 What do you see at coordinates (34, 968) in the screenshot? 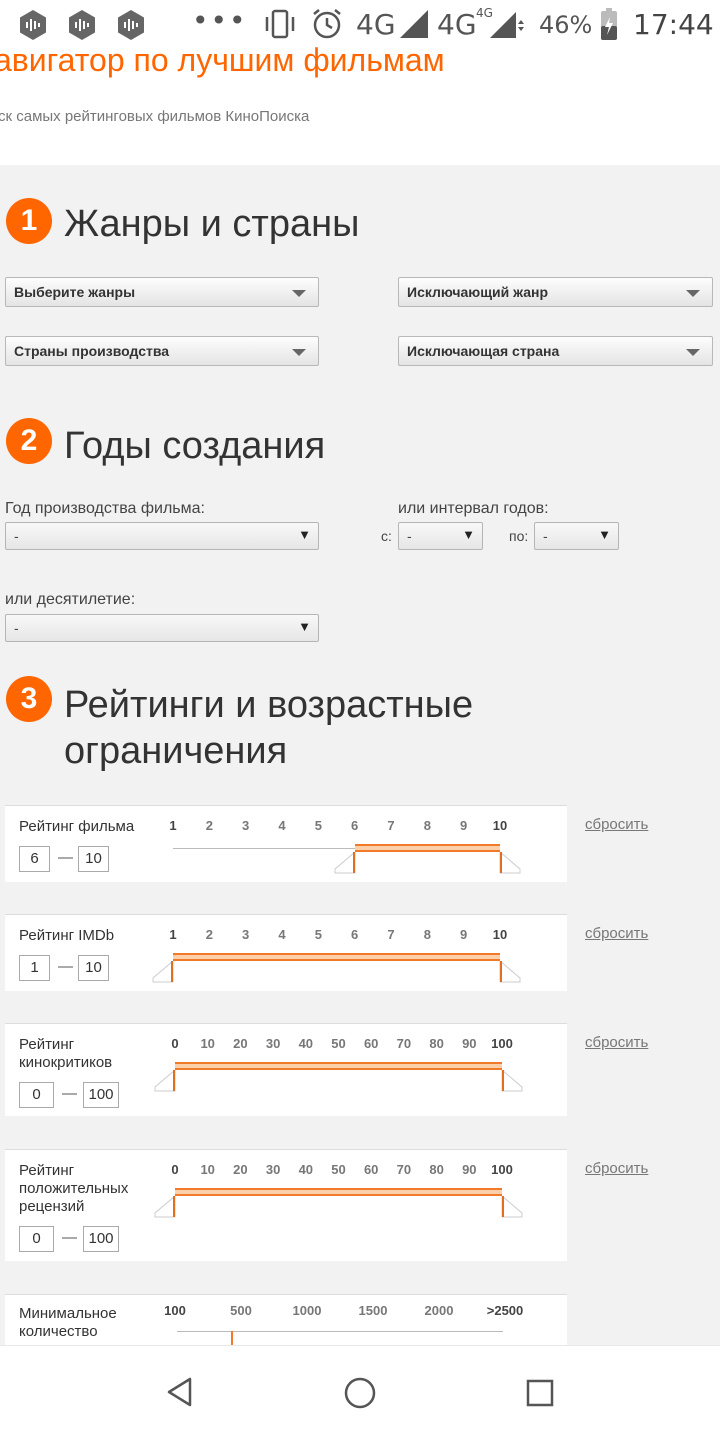
I see `rating-min-input: 1` at bounding box center [34, 968].